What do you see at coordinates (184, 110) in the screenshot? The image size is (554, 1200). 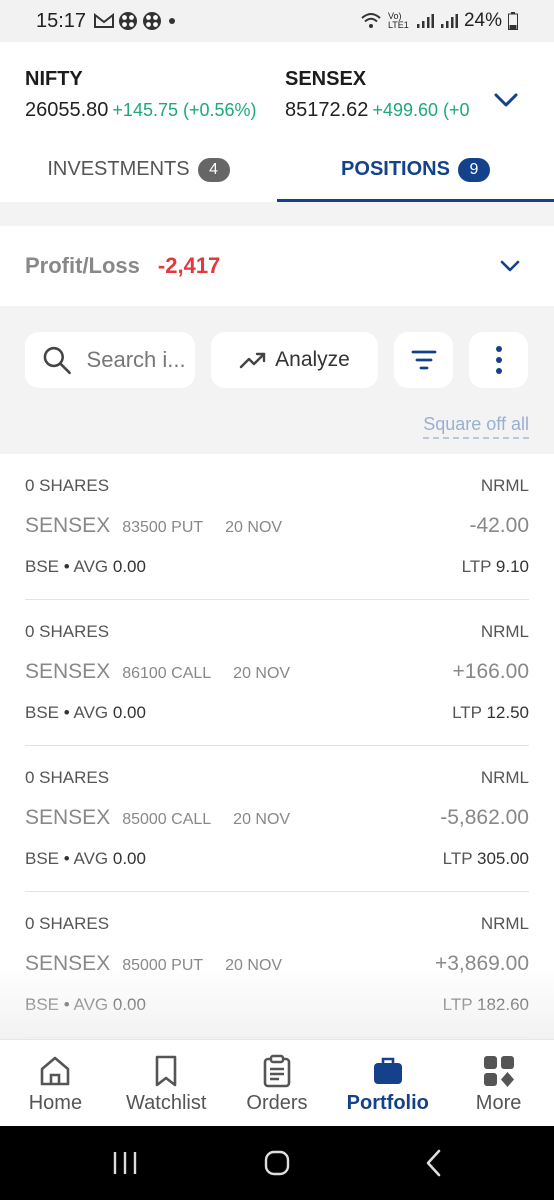 I see `index-change: +145.75 (+0.56%)` at bounding box center [184, 110].